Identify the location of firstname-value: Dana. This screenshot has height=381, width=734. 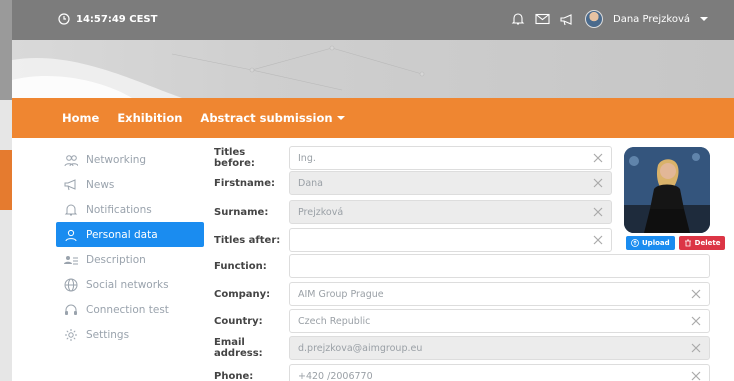
(310, 183).